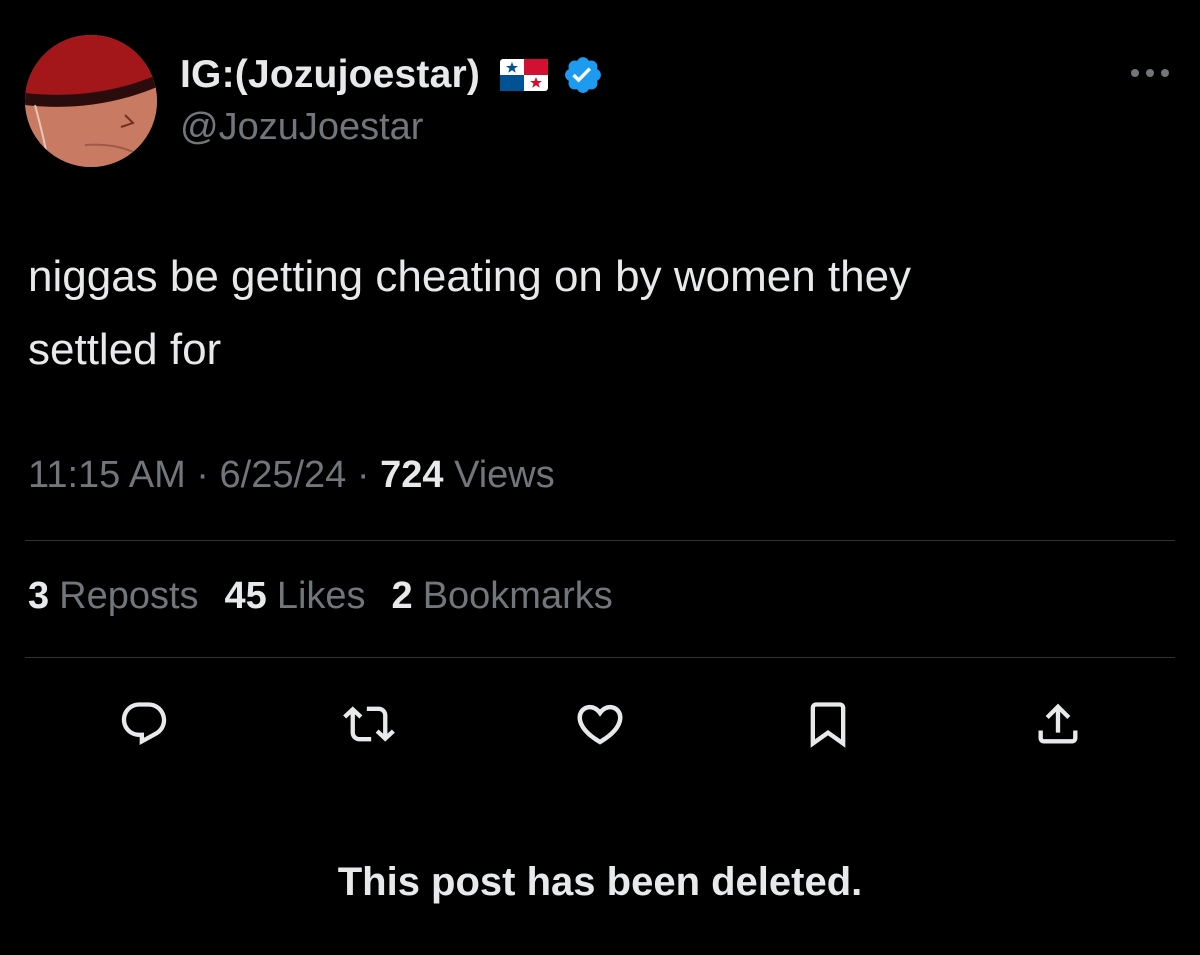 This screenshot has height=955, width=1200. What do you see at coordinates (412, 475) in the screenshot?
I see `views-count: 724` at bounding box center [412, 475].